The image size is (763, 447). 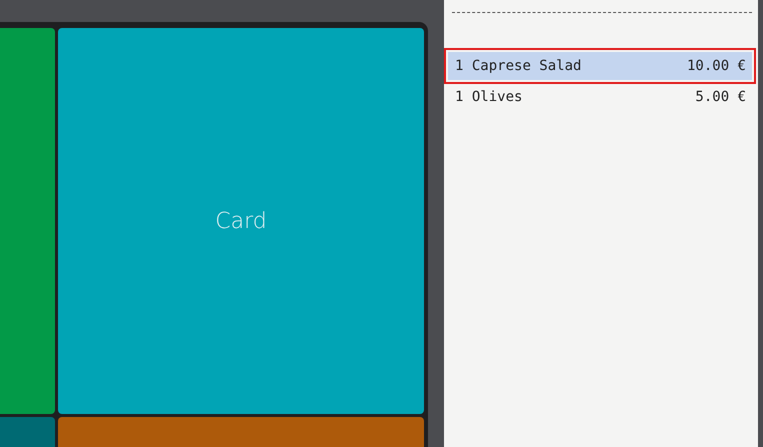 What do you see at coordinates (600, 97) in the screenshot?
I see `receipt-line: 1 Olives 5.00 €` at bounding box center [600, 97].